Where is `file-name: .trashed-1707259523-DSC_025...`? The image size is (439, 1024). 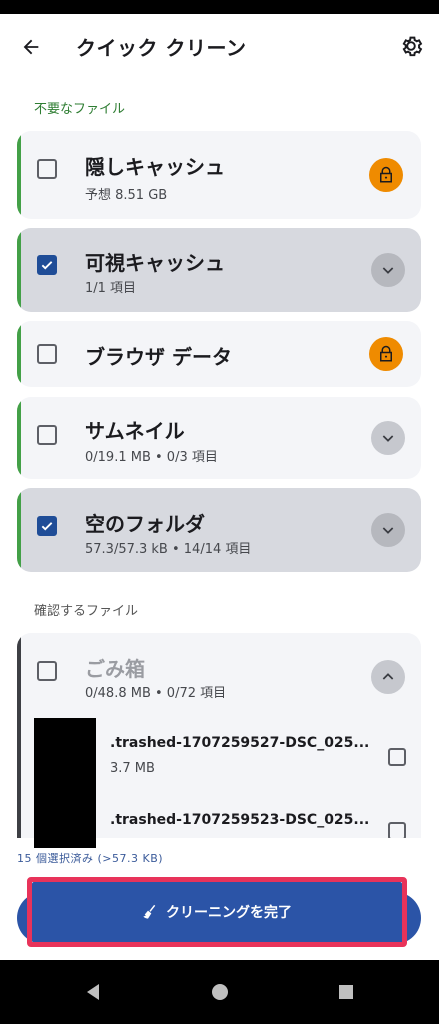
file-name: .trashed-1707259523-DSC_025... is located at coordinates (240, 820).